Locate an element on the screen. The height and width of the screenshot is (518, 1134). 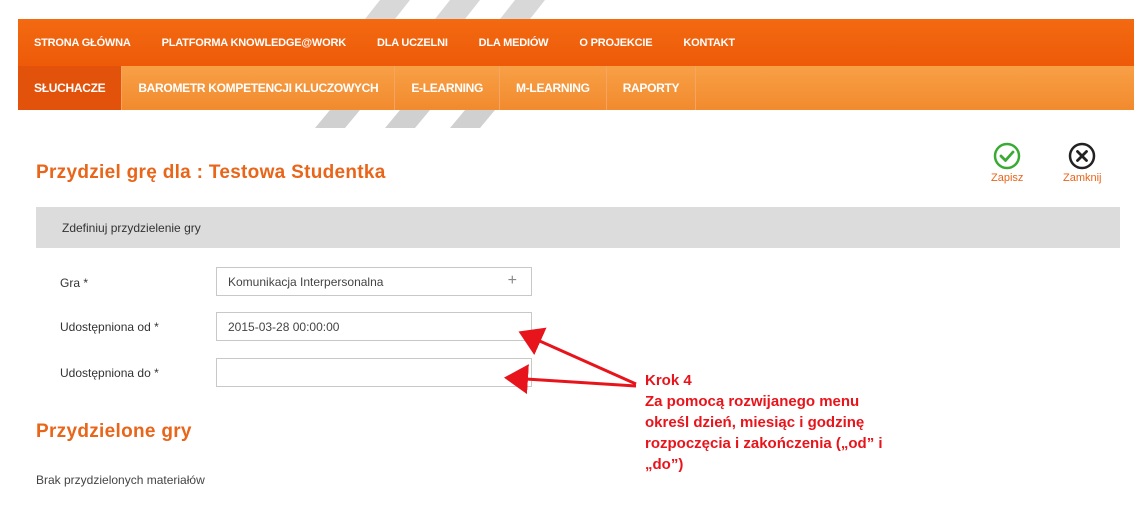
game-label: Gra * is located at coordinates (74, 283).